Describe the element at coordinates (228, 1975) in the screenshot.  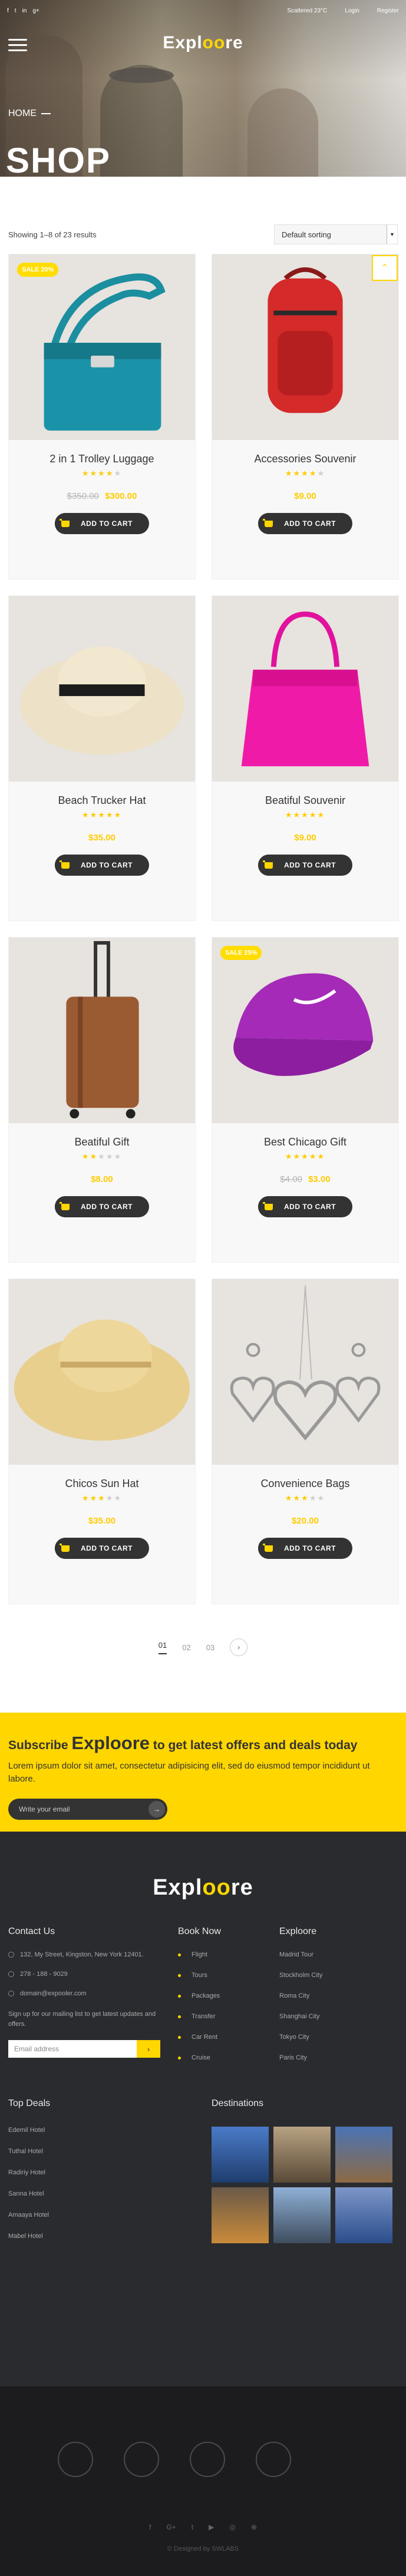
I see `footer-link: Tours` at that location.